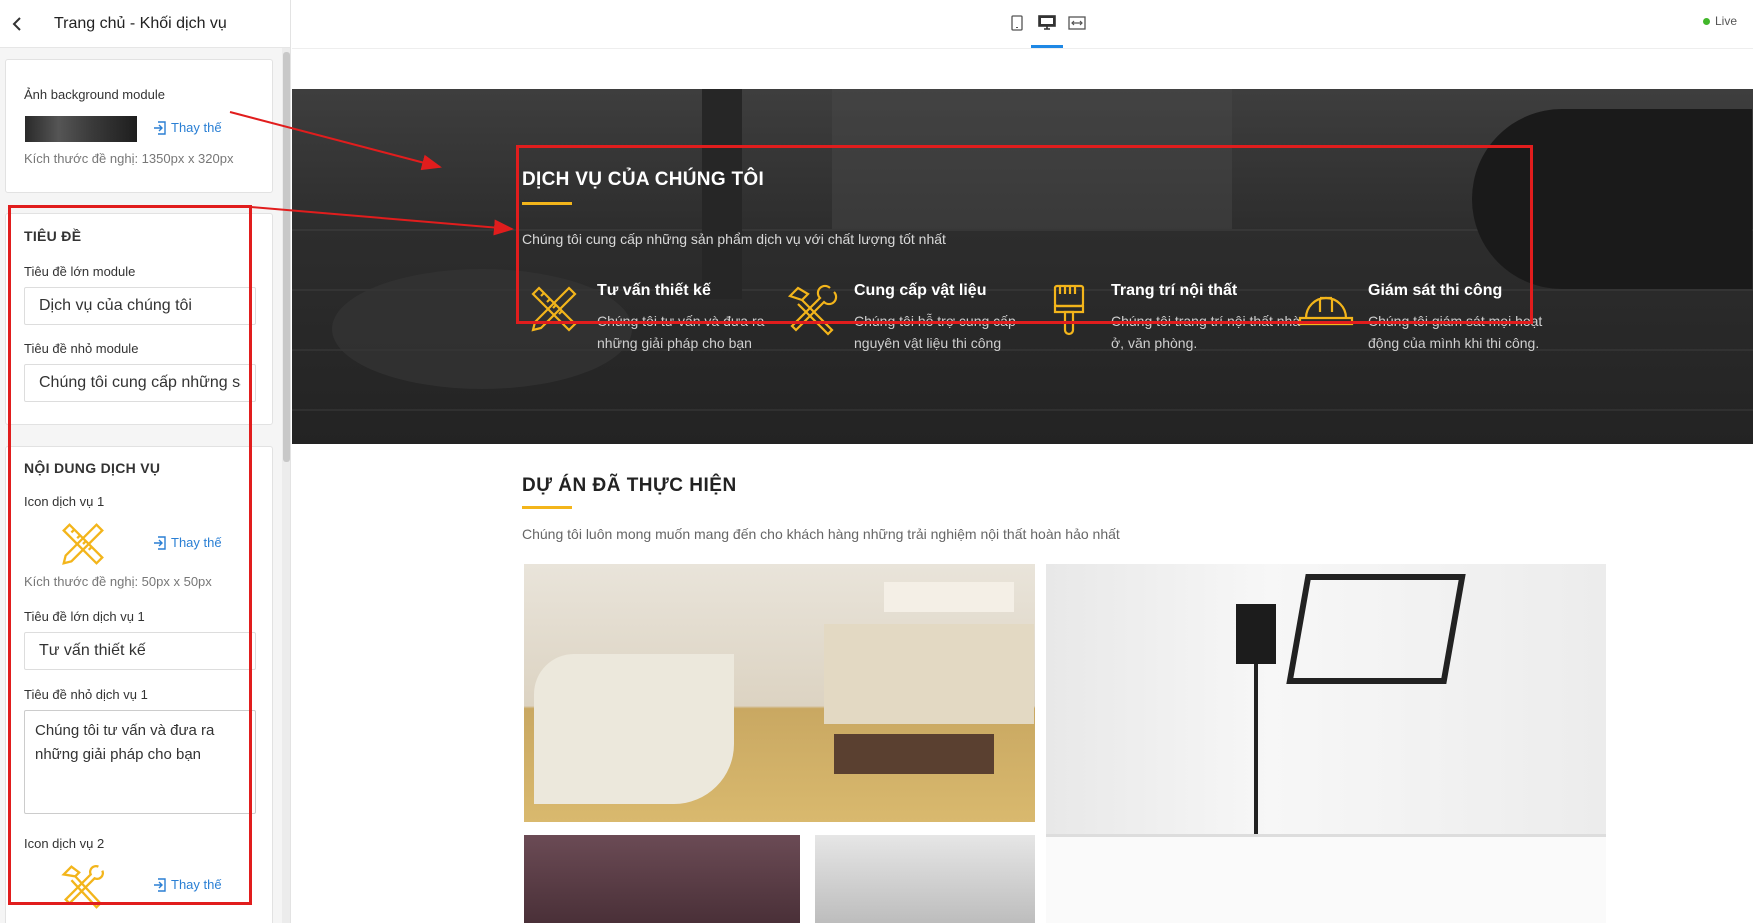  Describe the element at coordinates (1017, 23) in the screenshot. I see `mobile-icon` at that location.